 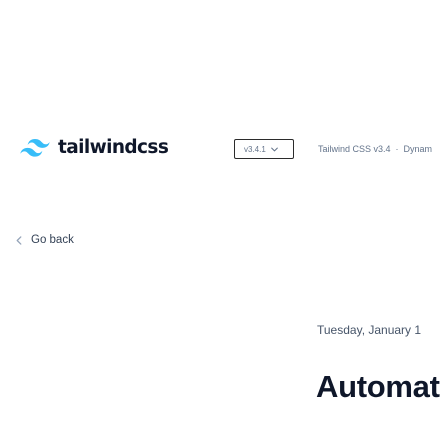 What do you see at coordinates (369, 330) in the screenshot?
I see `post-date: Tuesday, January 1` at bounding box center [369, 330].